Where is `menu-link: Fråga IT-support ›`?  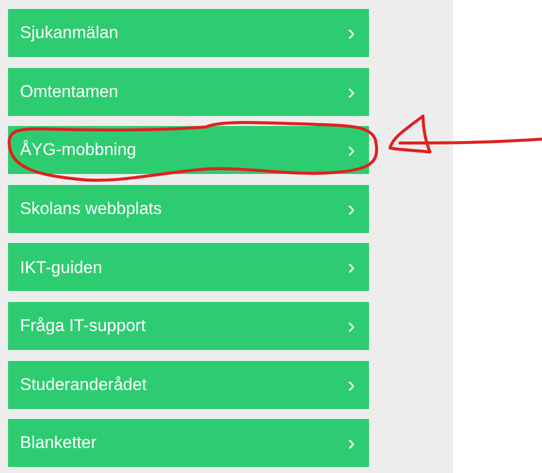 menu-link: Fråga IT-support › is located at coordinates (188, 326).